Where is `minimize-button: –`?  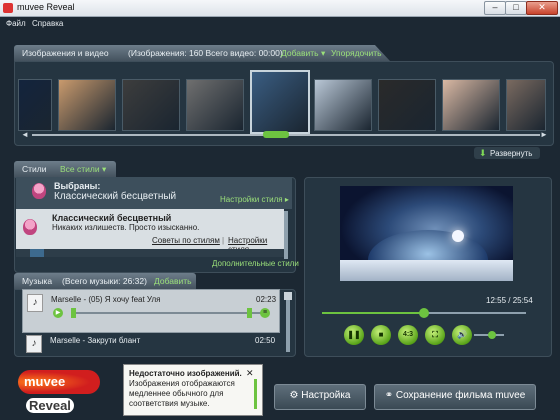
minimize-button: – is located at coordinates (495, 8).